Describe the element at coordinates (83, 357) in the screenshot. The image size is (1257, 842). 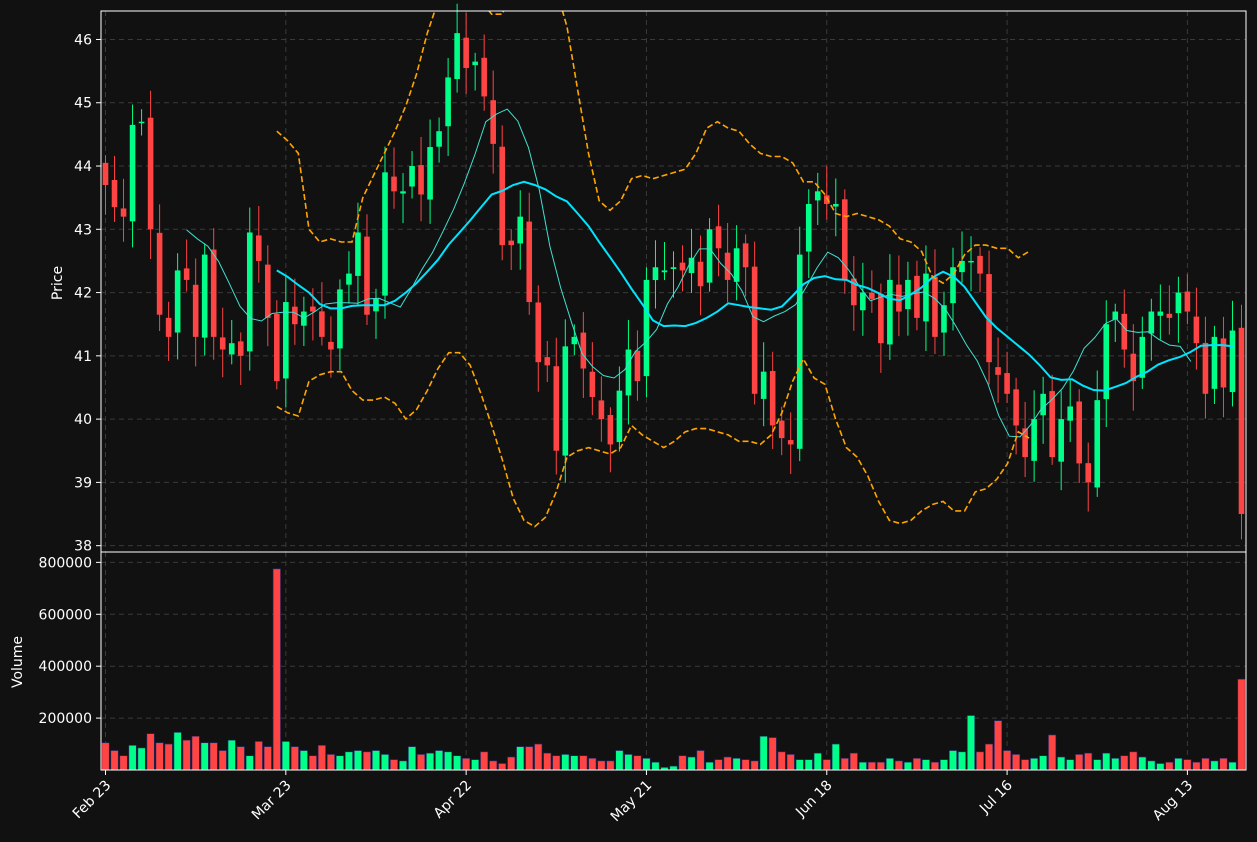
I see `price-tick-label: 41` at that location.